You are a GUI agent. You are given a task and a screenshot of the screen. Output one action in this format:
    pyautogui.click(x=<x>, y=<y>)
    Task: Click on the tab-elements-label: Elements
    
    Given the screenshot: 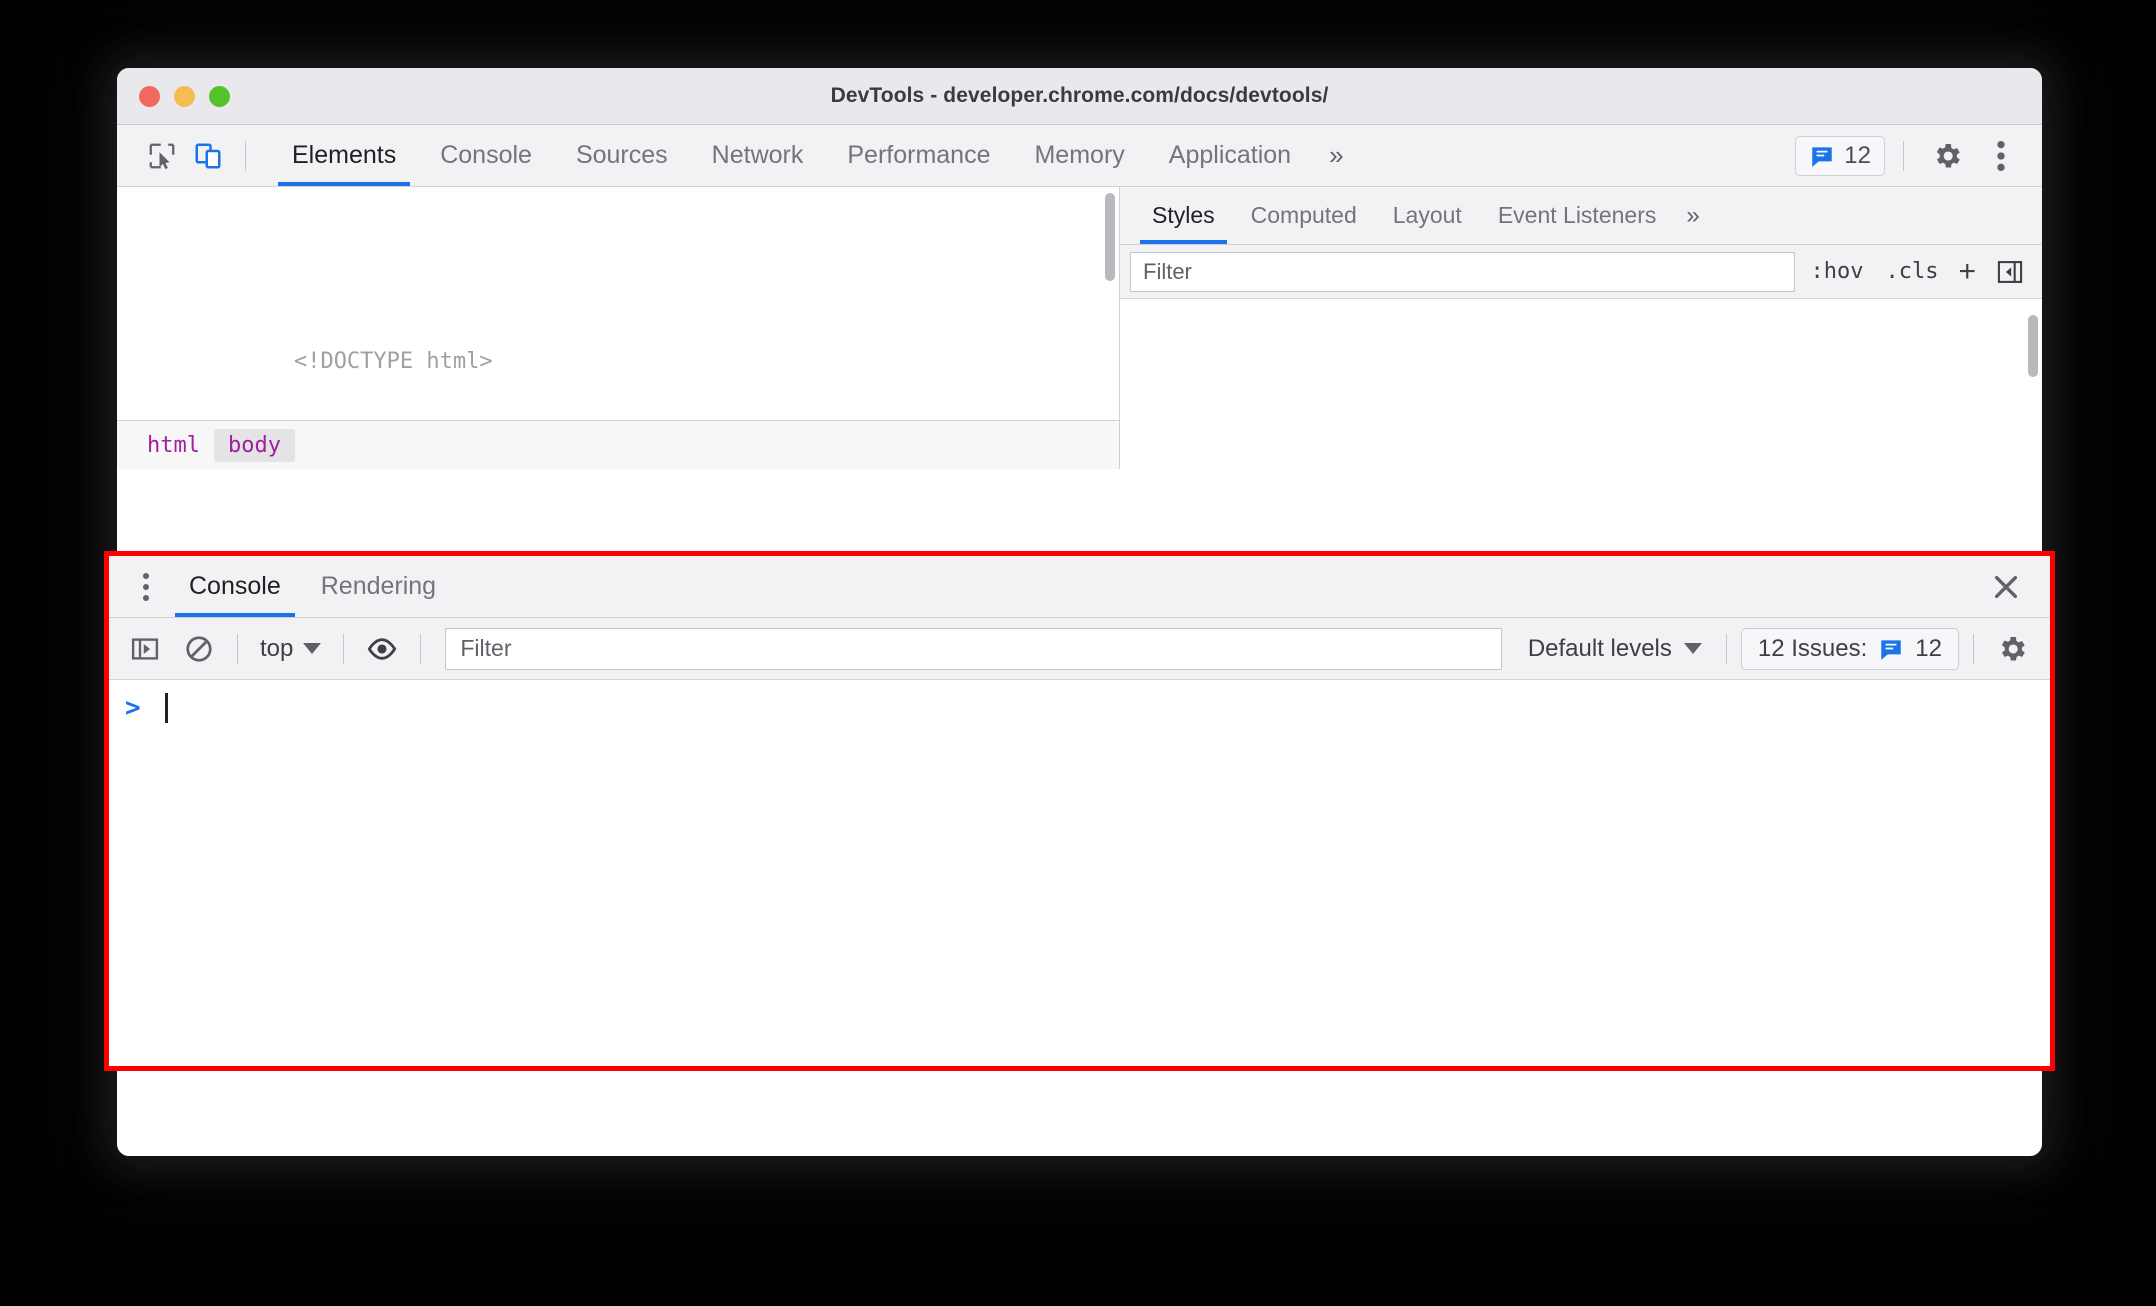 What is the action you would take?
    pyautogui.click(x=344, y=155)
    